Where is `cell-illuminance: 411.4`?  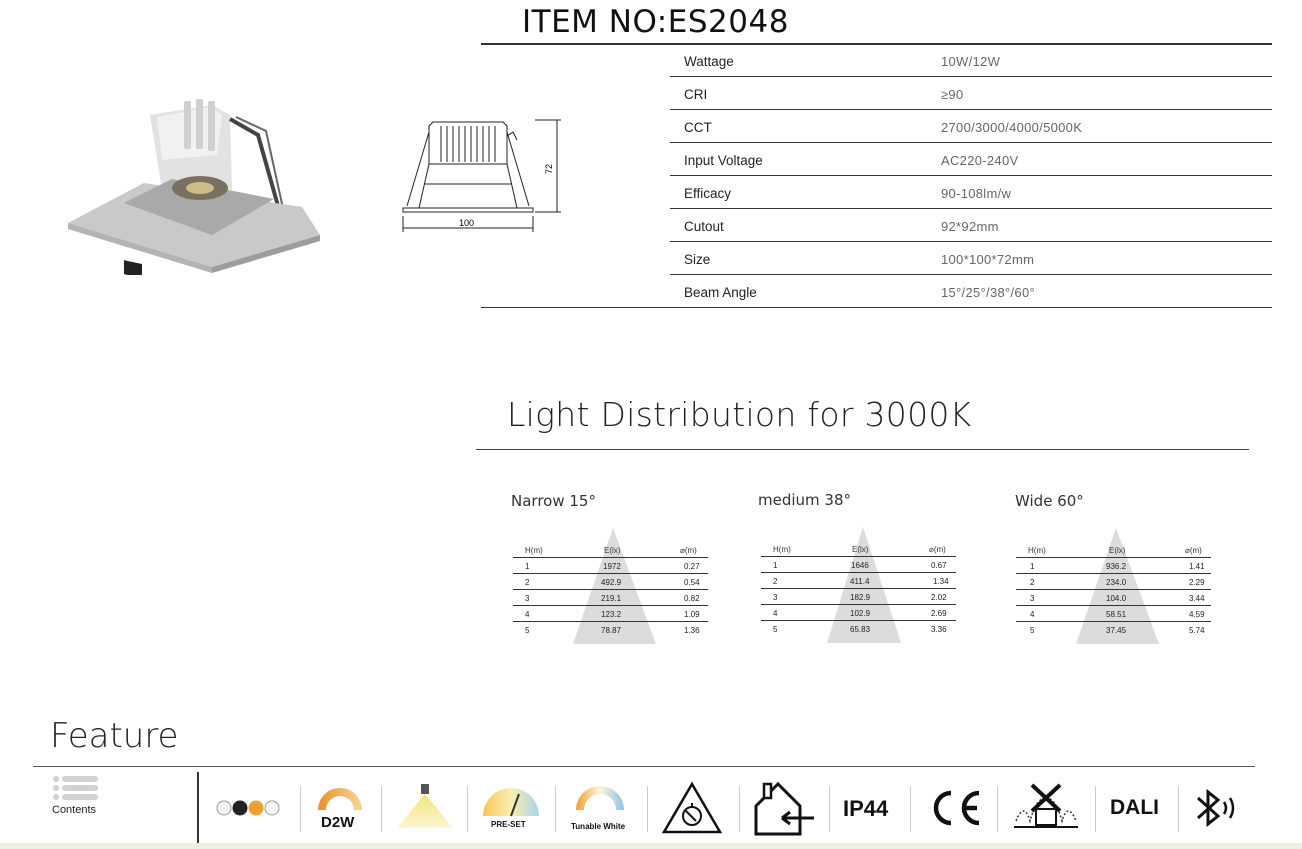 cell-illuminance: 411.4 is located at coordinates (860, 581).